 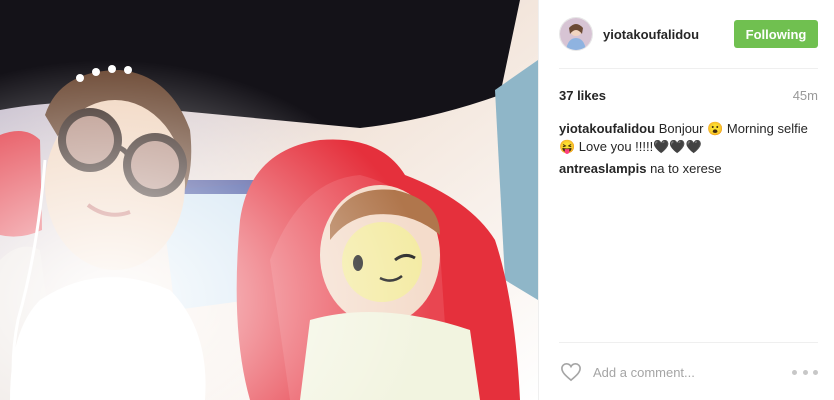 I want to click on more-options-button, so click(x=805, y=372).